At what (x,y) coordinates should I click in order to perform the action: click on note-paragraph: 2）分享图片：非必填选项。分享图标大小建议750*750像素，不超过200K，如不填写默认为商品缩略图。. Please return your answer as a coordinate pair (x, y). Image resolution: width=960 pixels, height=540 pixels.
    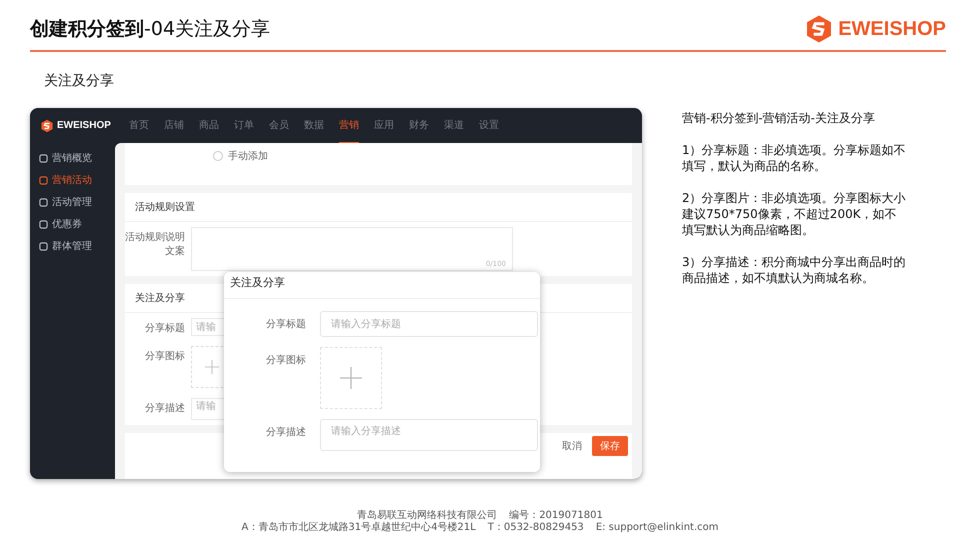
    Looking at the image, I should click on (794, 214).